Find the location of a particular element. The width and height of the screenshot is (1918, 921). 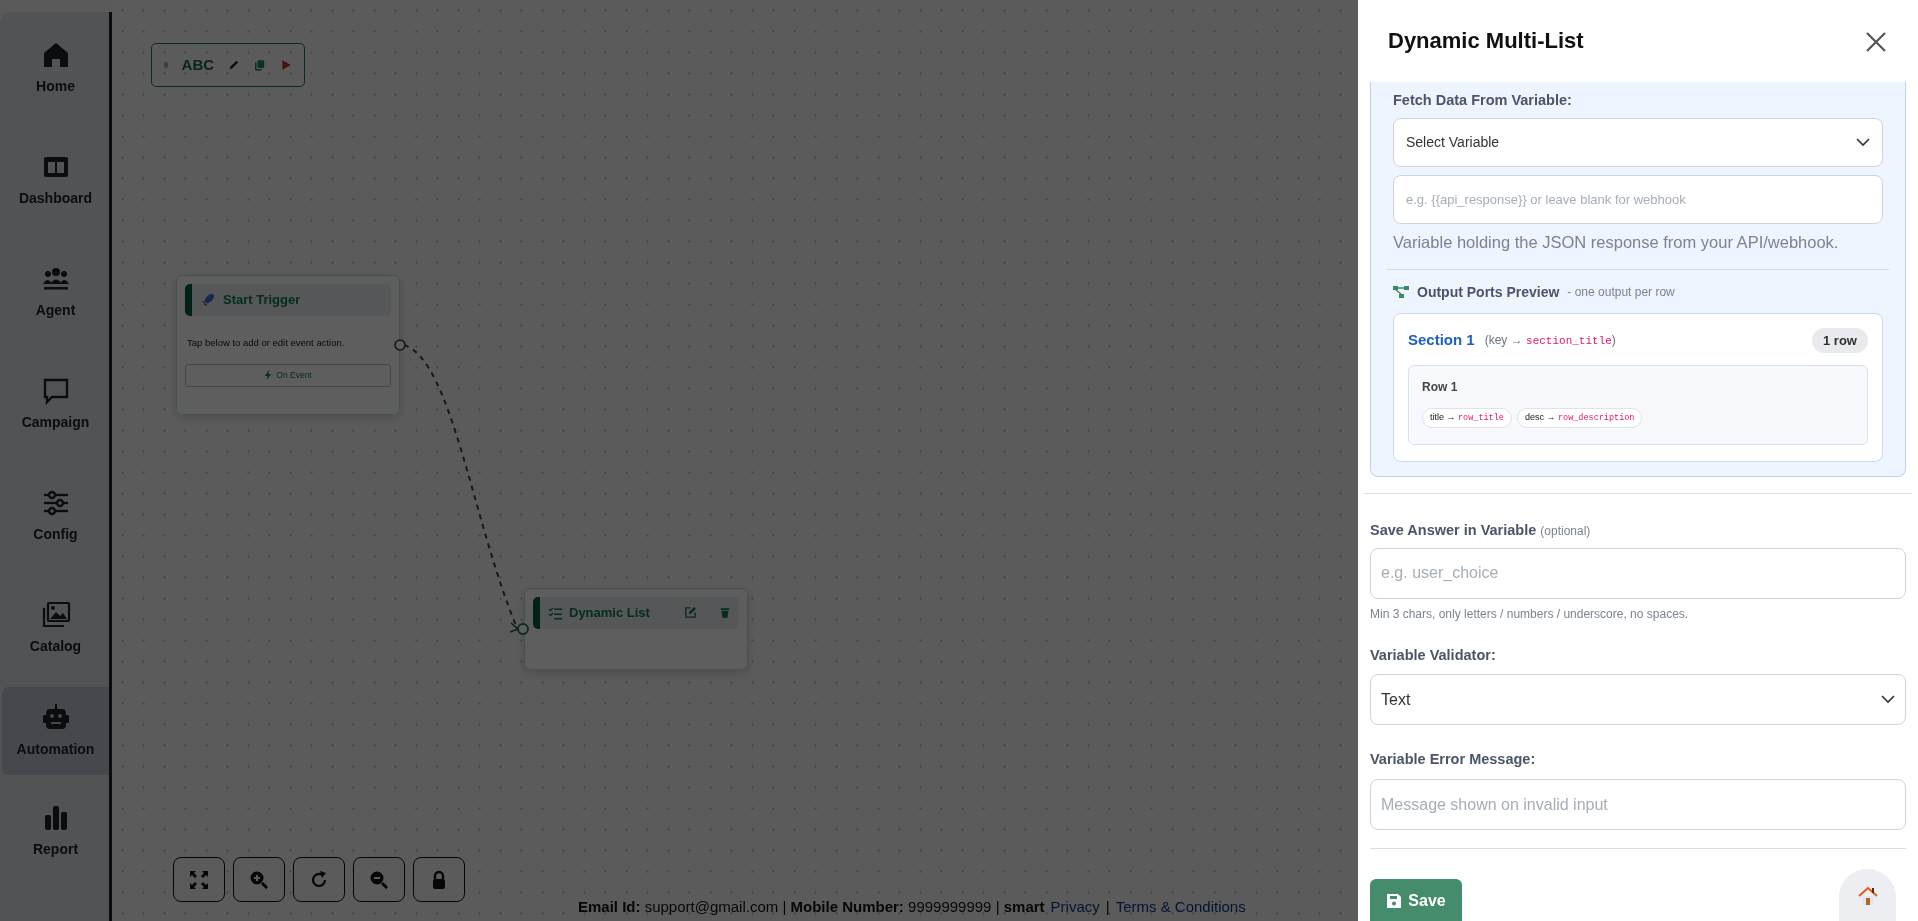

section-title: Section 1 is located at coordinates (1441, 340).